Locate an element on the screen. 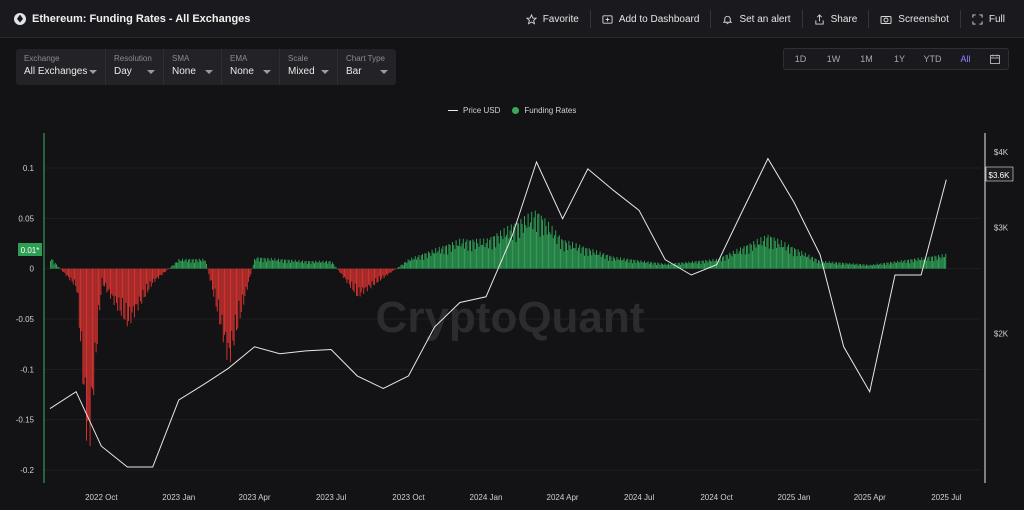  set-alert-button: Set an alert is located at coordinates (757, 19).